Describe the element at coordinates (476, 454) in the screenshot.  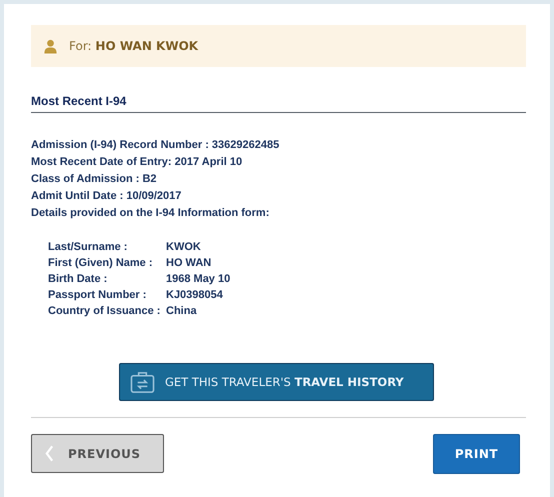
I see `print-button: PRINT` at that location.